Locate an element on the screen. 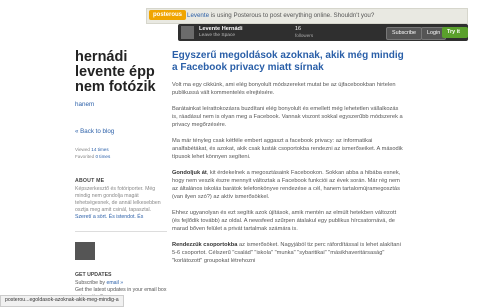 Image resolution: width=480 pixels, height=307 pixels. avatar is located at coordinates (187, 32).